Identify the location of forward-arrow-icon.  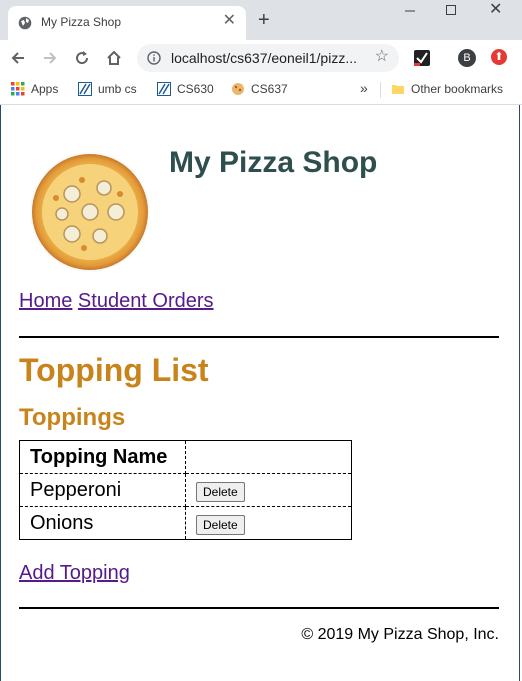
(50, 58).